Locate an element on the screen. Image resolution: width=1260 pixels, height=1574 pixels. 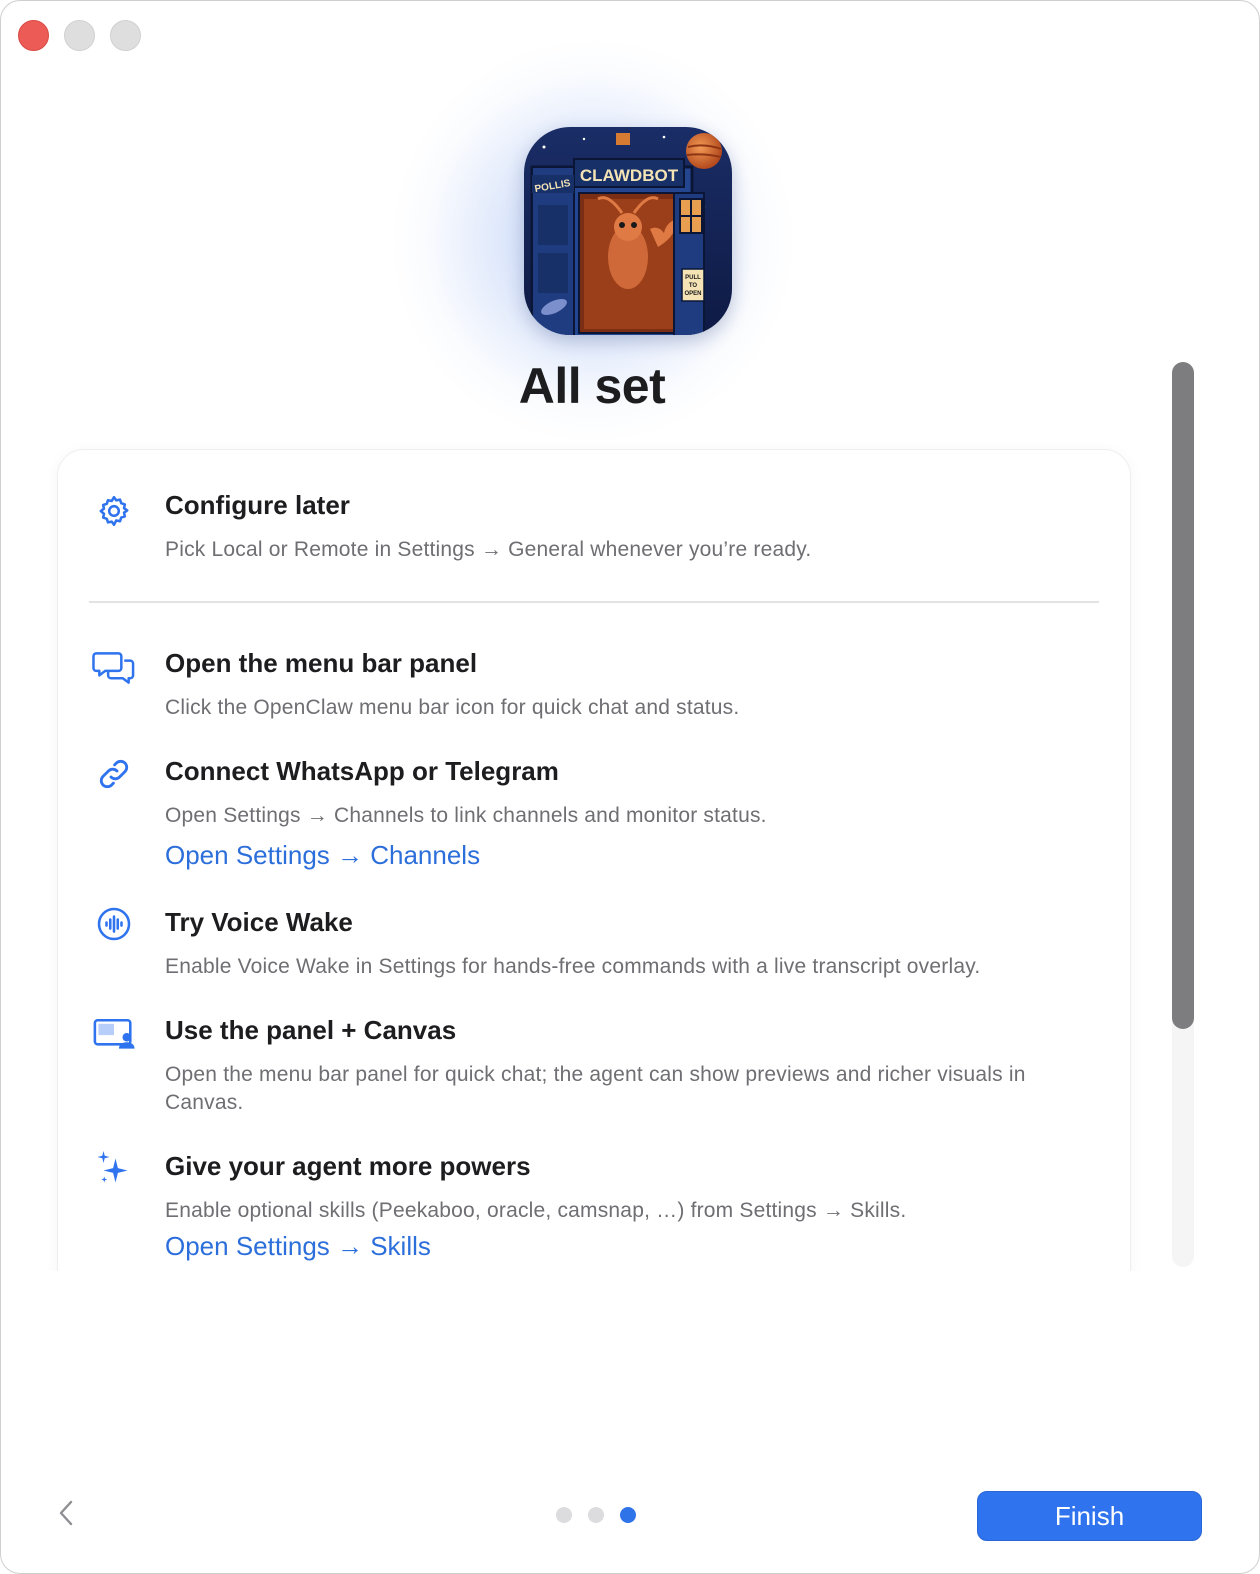
waveform-icon is located at coordinates (114, 924).